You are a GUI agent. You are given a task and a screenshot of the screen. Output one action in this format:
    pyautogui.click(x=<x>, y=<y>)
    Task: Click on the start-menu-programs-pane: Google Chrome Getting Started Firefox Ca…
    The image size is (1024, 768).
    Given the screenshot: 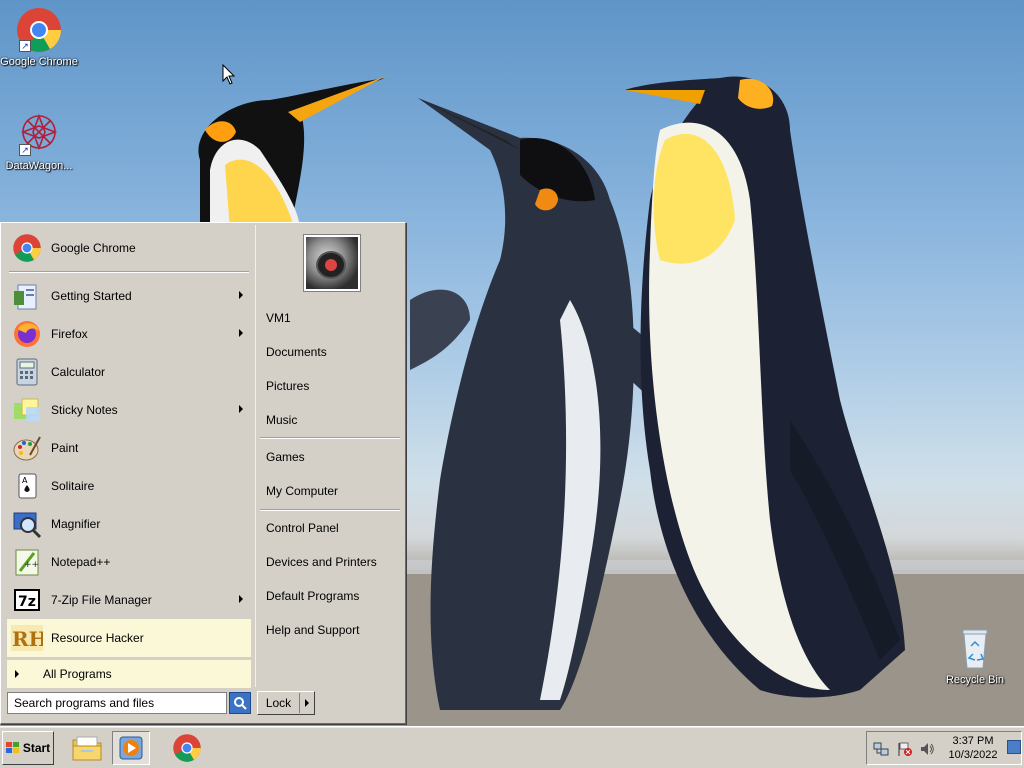 What is the action you would take?
    pyautogui.click(x=128, y=456)
    